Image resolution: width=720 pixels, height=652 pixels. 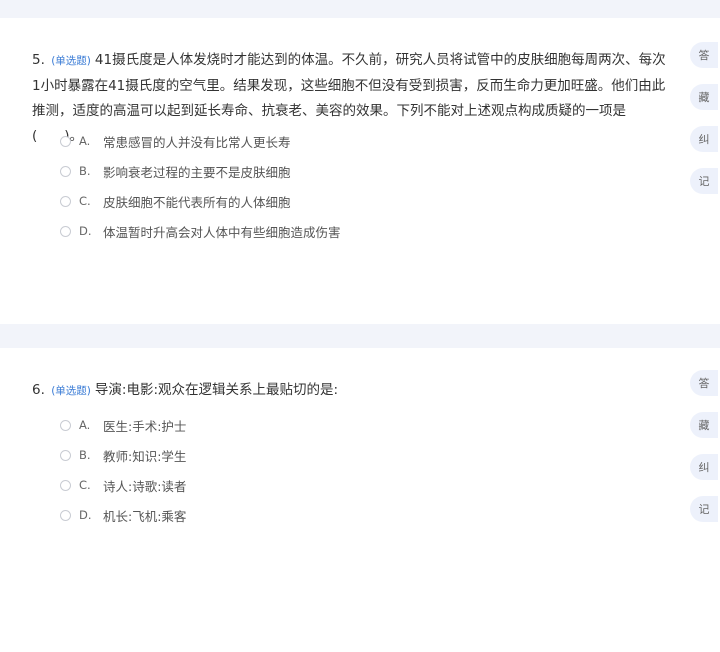 What do you see at coordinates (197, 142) in the screenshot?
I see `option-text: 常患感冒的人并没有比常人更长寿` at bounding box center [197, 142].